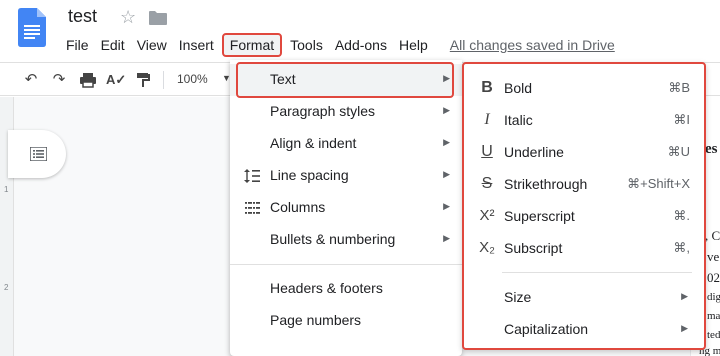 The image size is (720, 356). Describe the element at coordinates (323, 111) in the screenshot. I see `menu-item-label: Paragraph styles` at that location.